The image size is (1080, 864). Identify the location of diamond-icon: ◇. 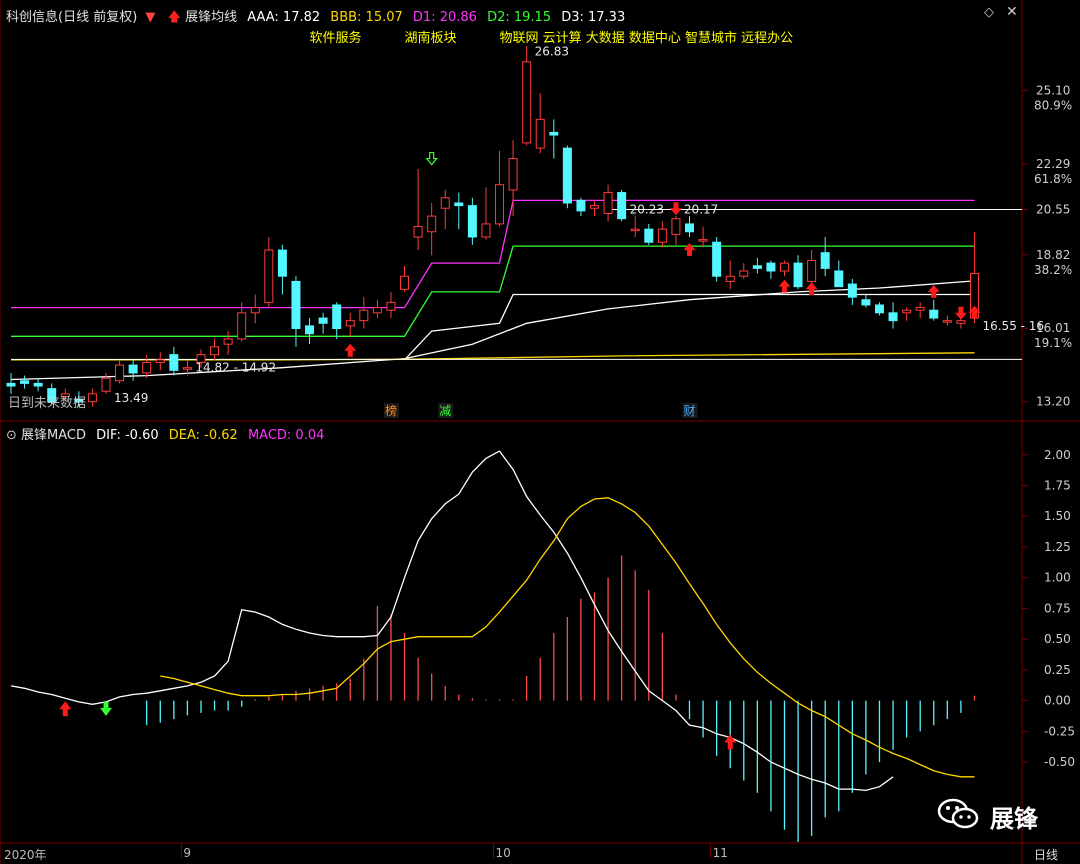
(989, 12).